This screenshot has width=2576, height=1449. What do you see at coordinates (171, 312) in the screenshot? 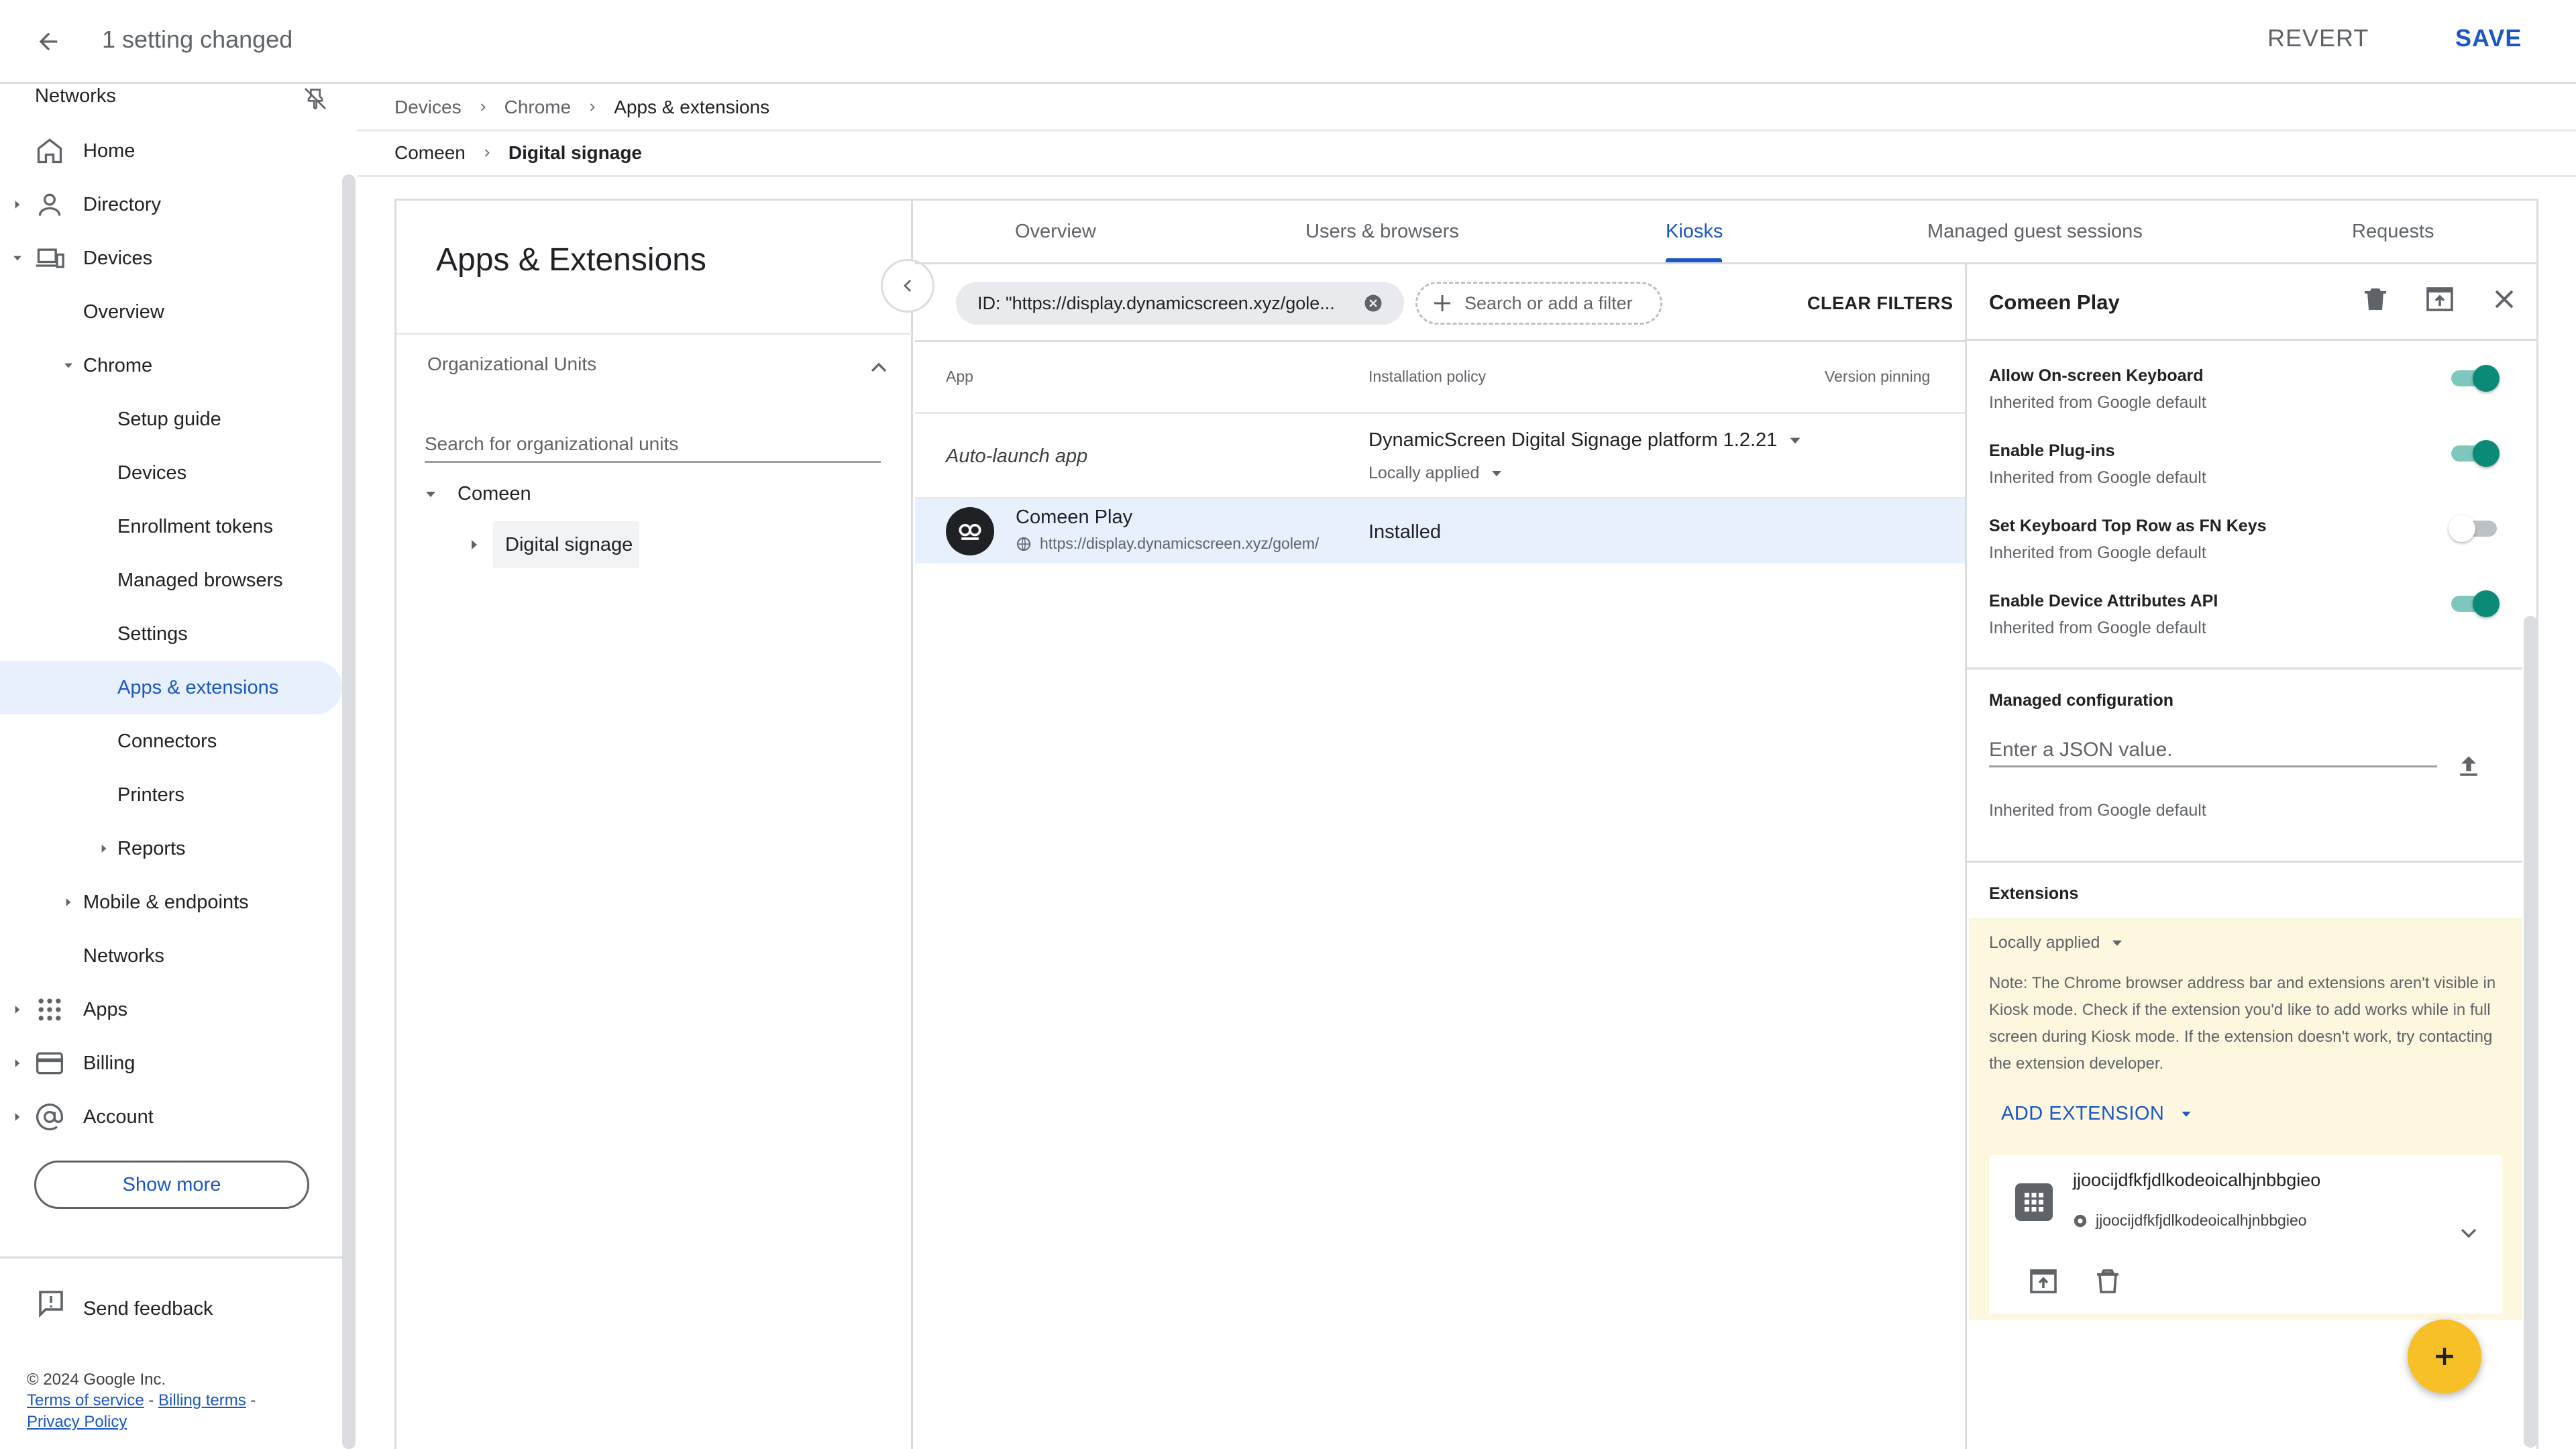
I see `sidebar-item-overview: Overview` at bounding box center [171, 312].